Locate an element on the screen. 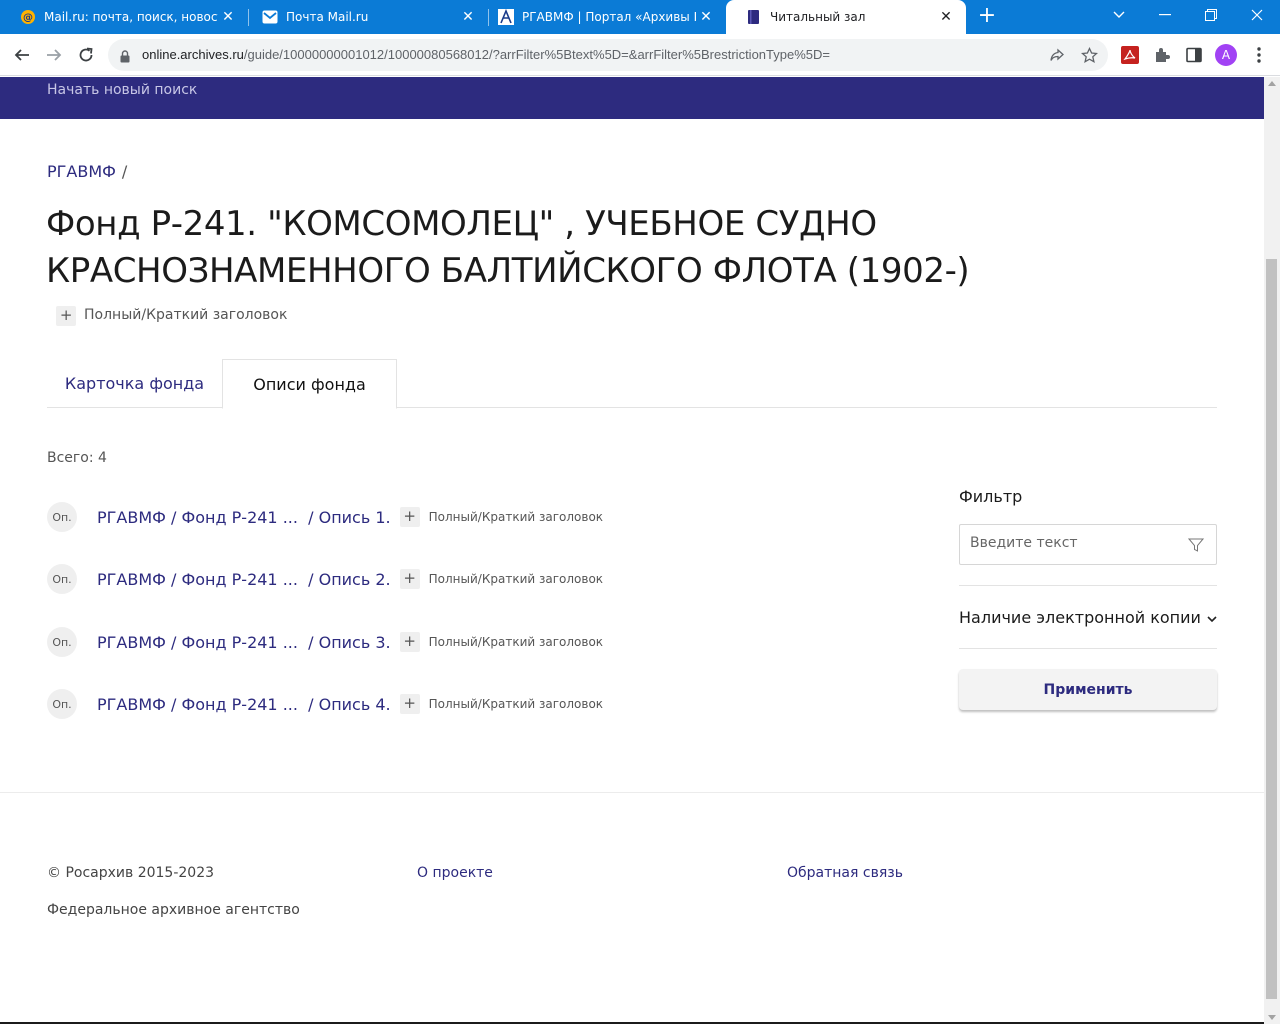 The width and height of the screenshot is (1280, 1024). menu-kebab-icon is located at coordinates (1259, 55).